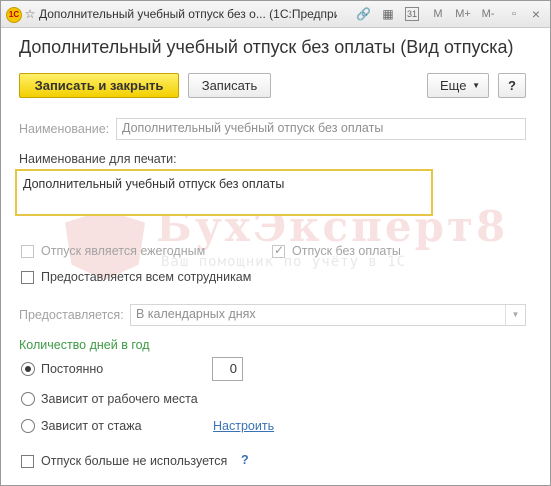 The height and width of the screenshot is (486, 551). Describe the element at coordinates (27, 251) in the screenshot. I see `annual-vacation-checkbox` at that location.